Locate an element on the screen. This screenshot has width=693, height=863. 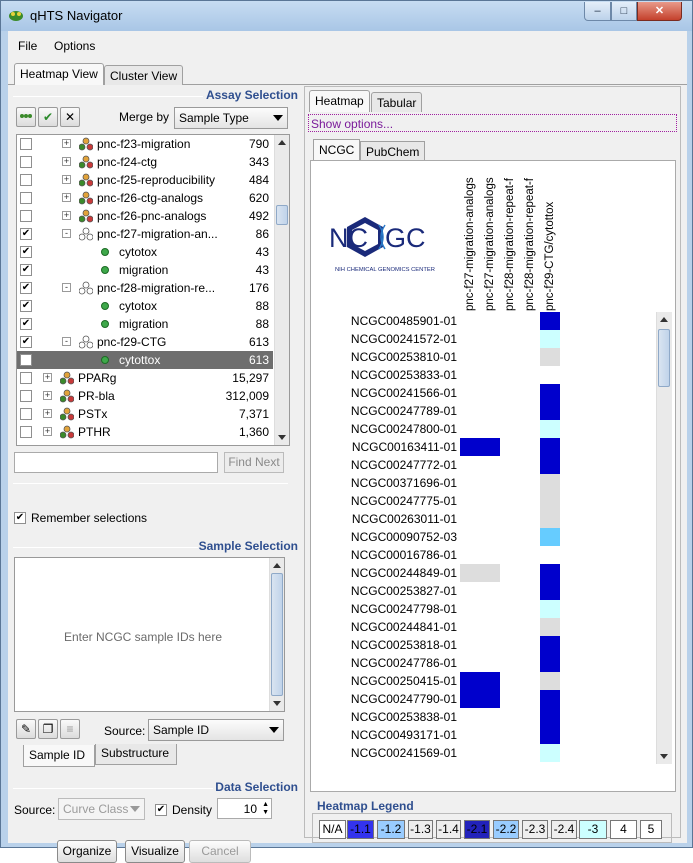
tree-row: ✔ - pnc-f28-migration-re... 176 is located at coordinates (145, 288).